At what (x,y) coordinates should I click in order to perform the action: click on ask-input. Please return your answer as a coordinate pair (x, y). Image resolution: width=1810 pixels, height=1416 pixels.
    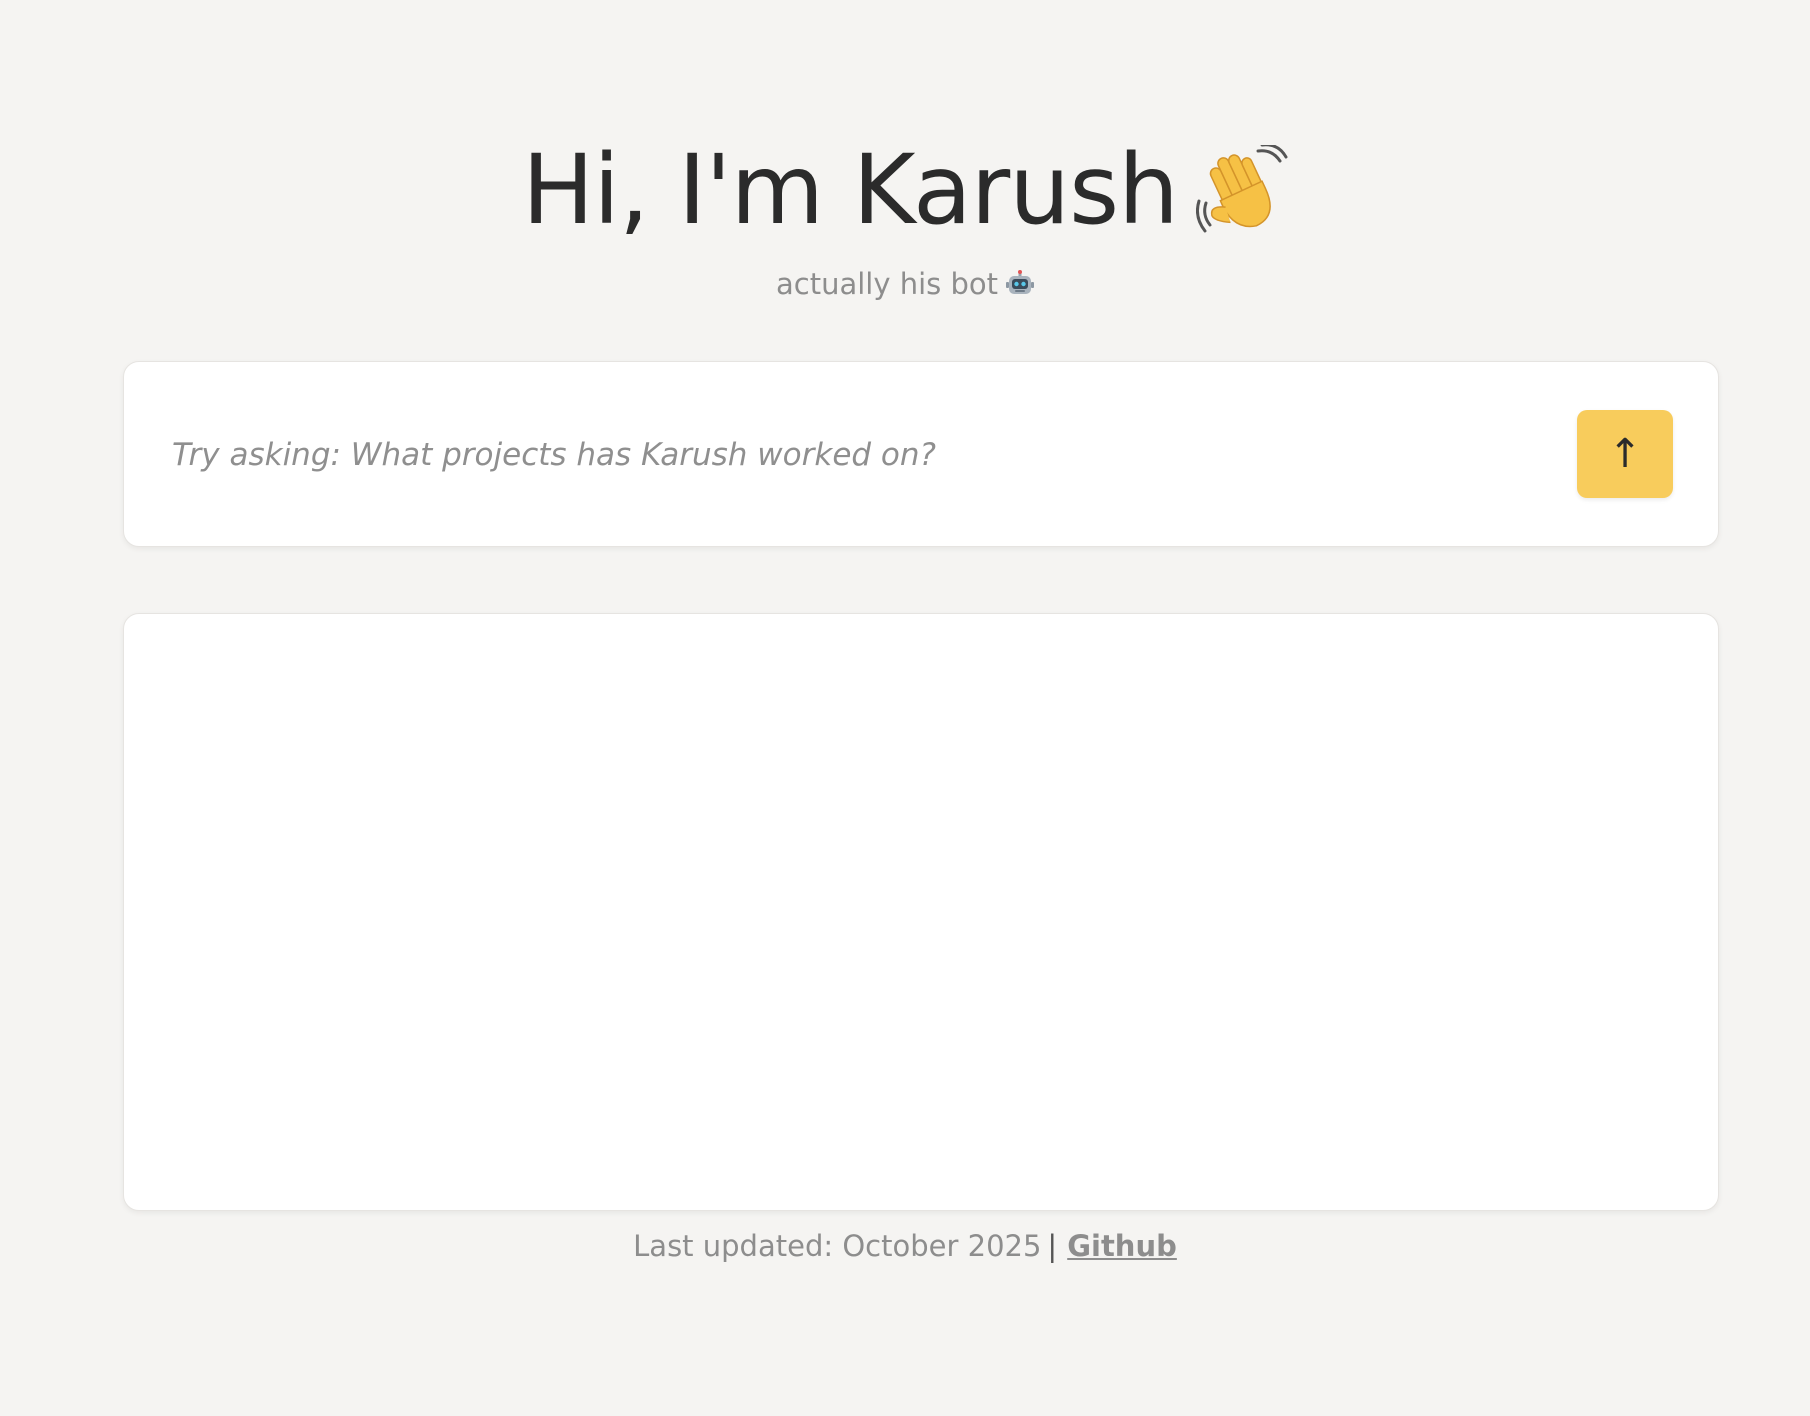
    Looking at the image, I should click on (847, 455).